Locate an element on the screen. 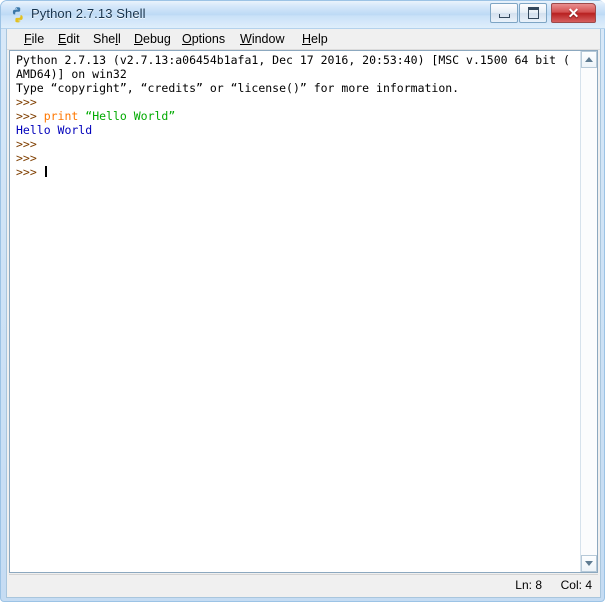 Image resolution: width=605 pixels, height=602 pixels. close-button: ✕ is located at coordinates (573, 13).